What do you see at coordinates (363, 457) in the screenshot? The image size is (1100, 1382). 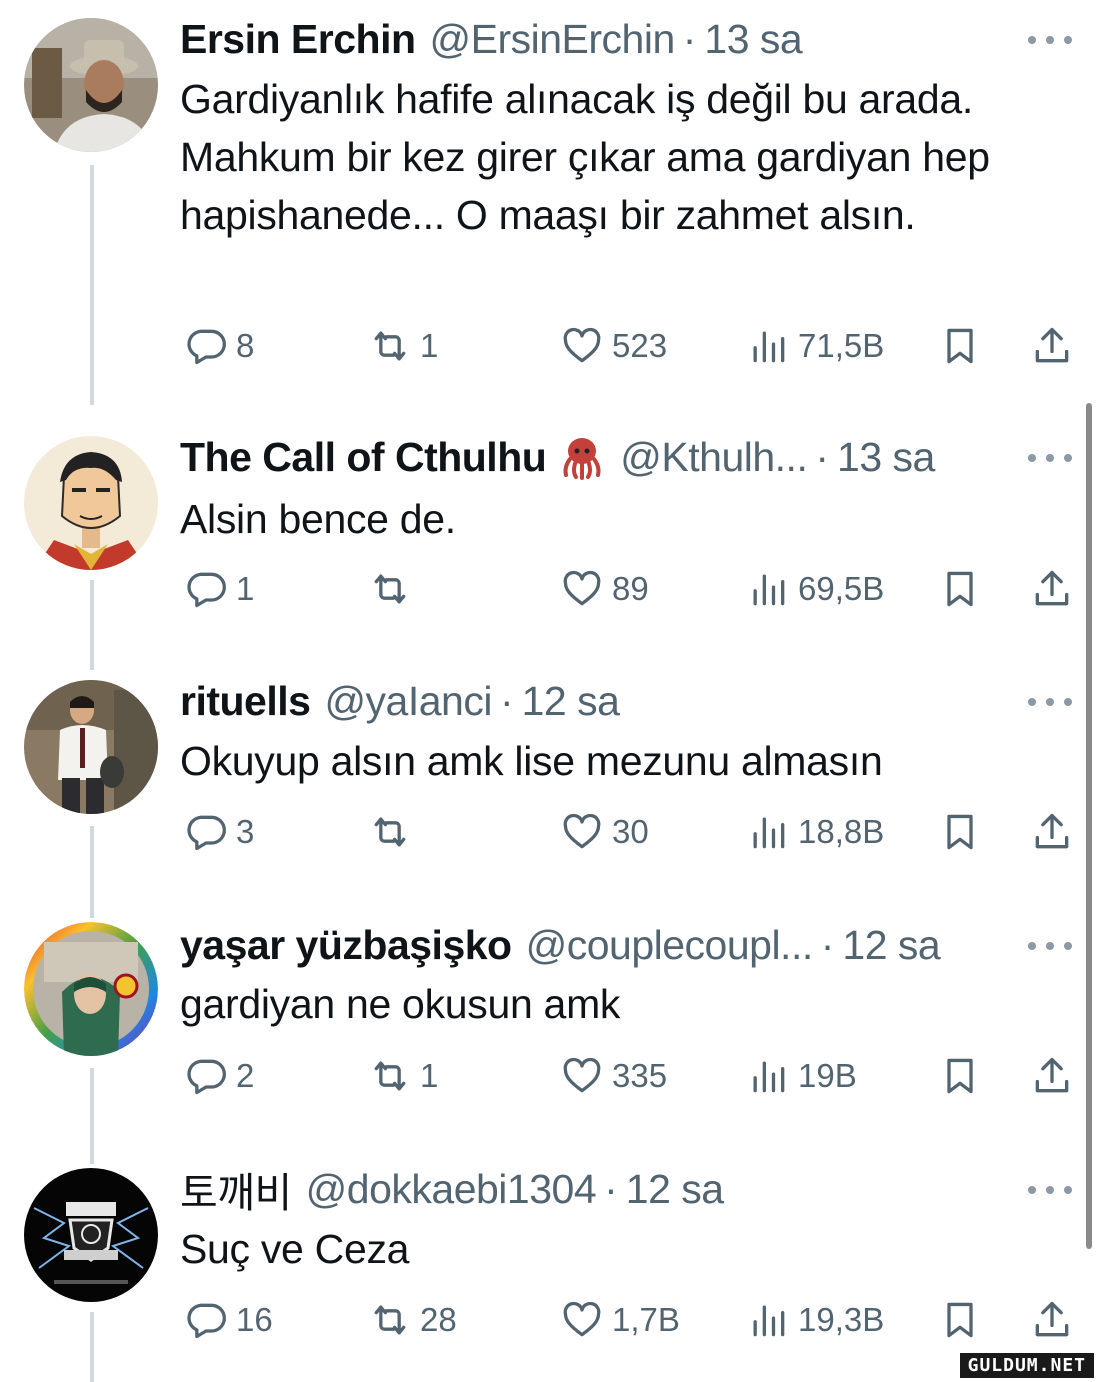 I see `author-name: The Call of Cthulhu` at bounding box center [363, 457].